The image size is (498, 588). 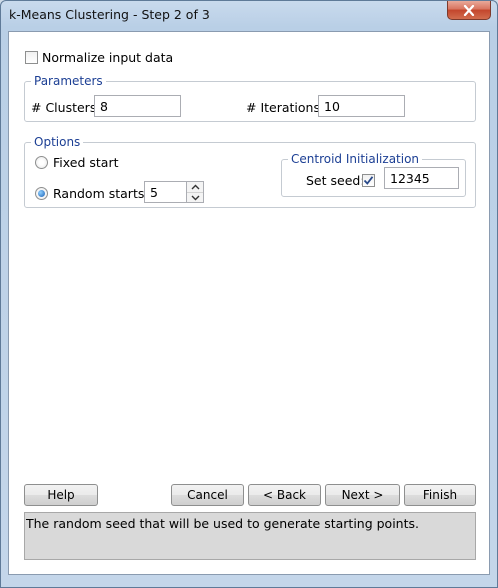 What do you see at coordinates (31, 57) in the screenshot?
I see `normalize-checkbox` at bounding box center [31, 57].